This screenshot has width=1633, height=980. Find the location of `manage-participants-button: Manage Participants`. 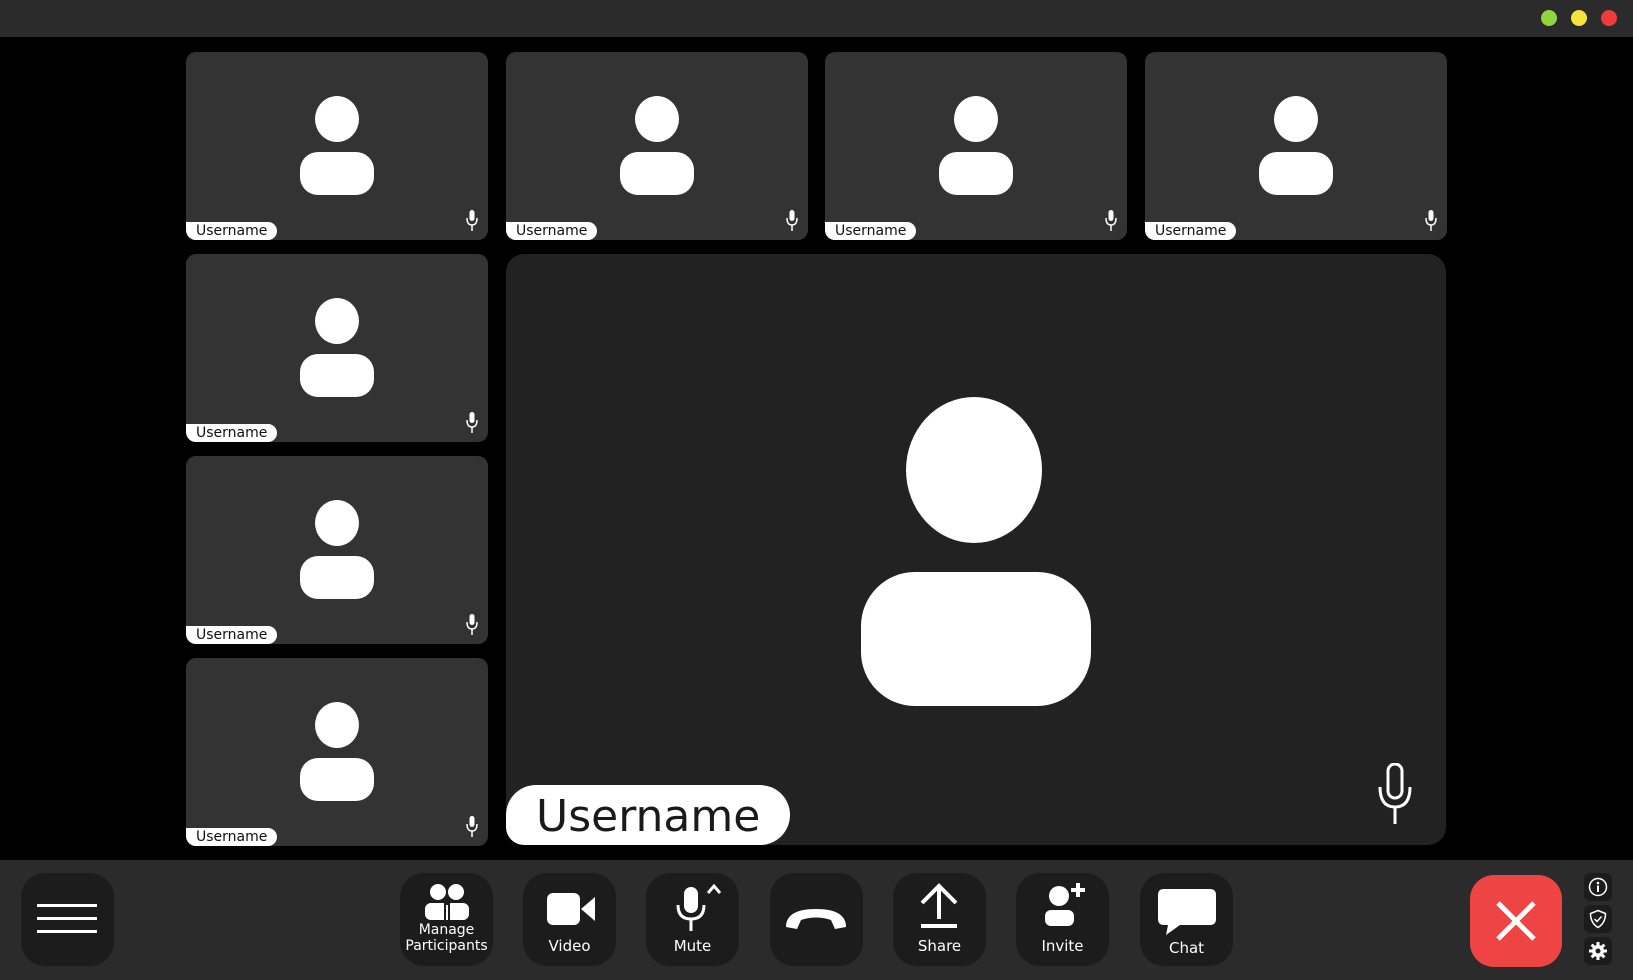

manage-participants-button: Manage Participants is located at coordinates (446, 919).